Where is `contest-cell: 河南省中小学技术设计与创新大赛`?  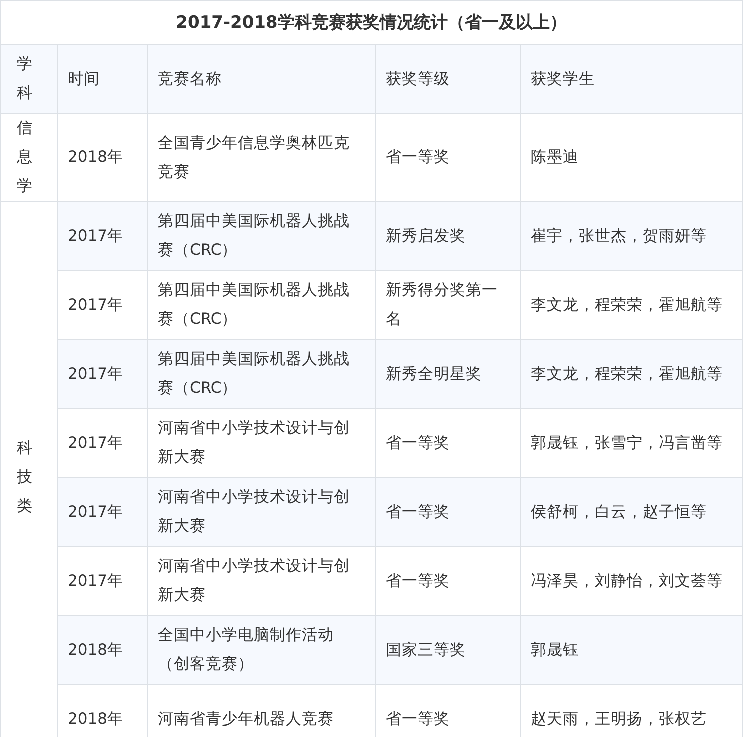 contest-cell: 河南省中小学技术设计与创新大赛 is located at coordinates (262, 512).